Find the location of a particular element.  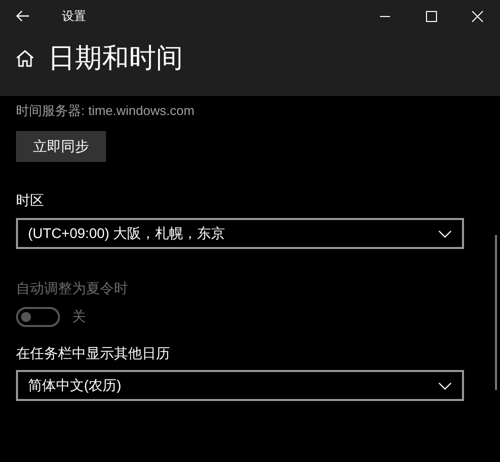

maximize-icon is located at coordinates (431, 16).